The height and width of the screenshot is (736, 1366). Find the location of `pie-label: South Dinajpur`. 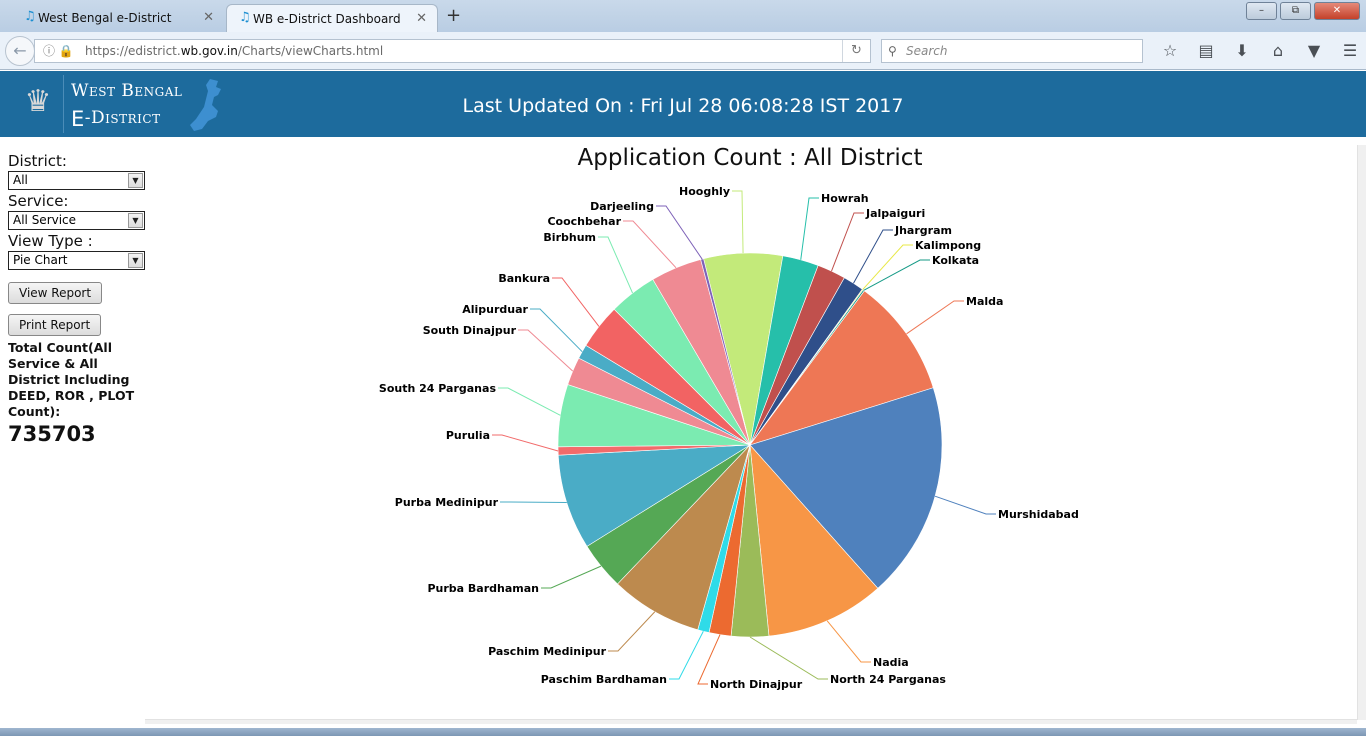

pie-label: South Dinajpur is located at coordinates (470, 330).